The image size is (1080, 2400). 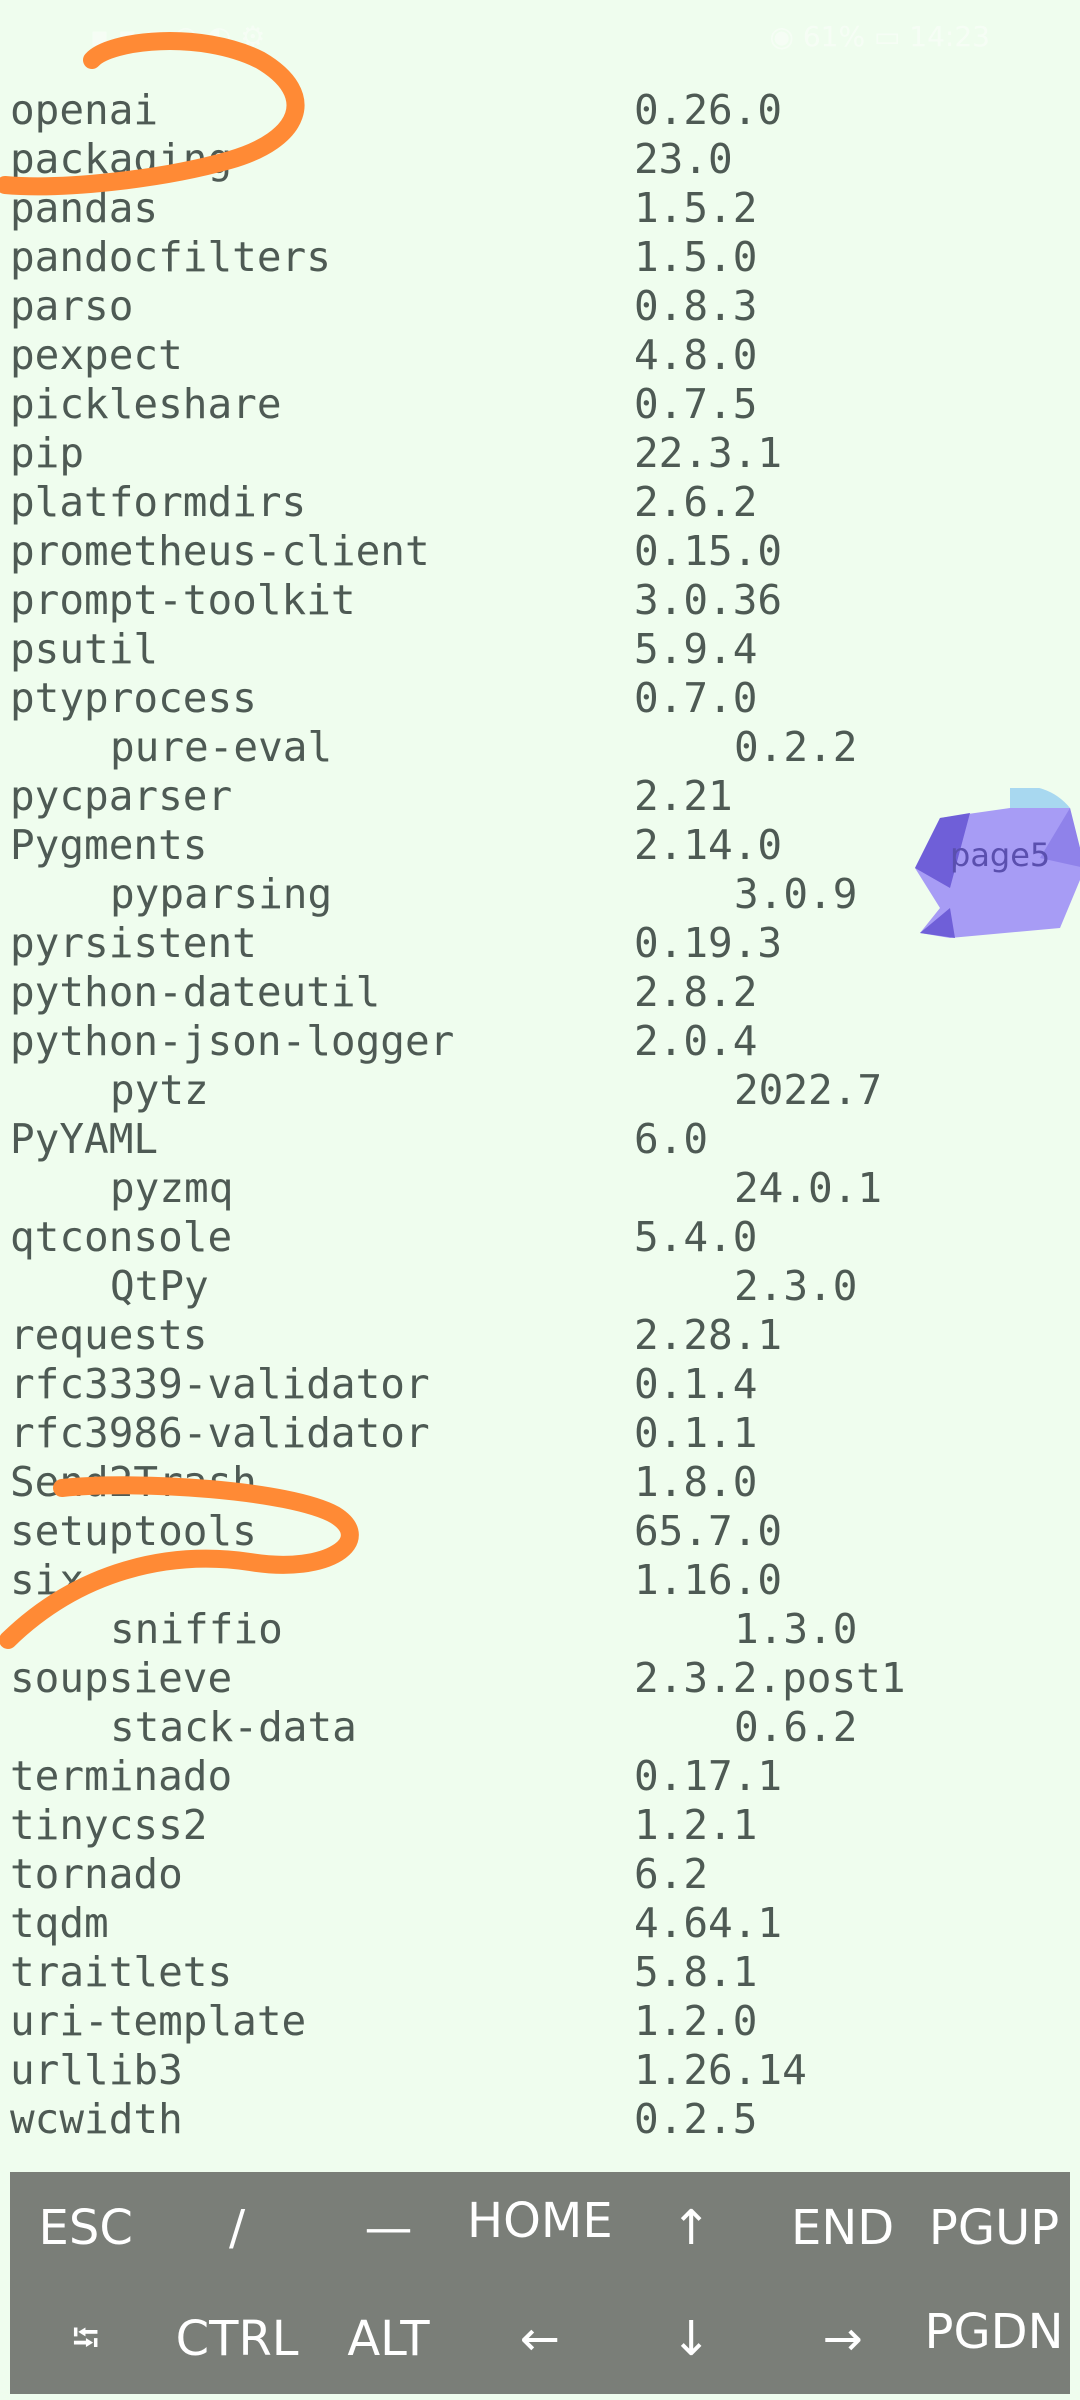 What do you see at coordinates (542, 1090) in the screenshot?
I see `package-row: pytz 2022.7` at bounding box center [542, 1090].